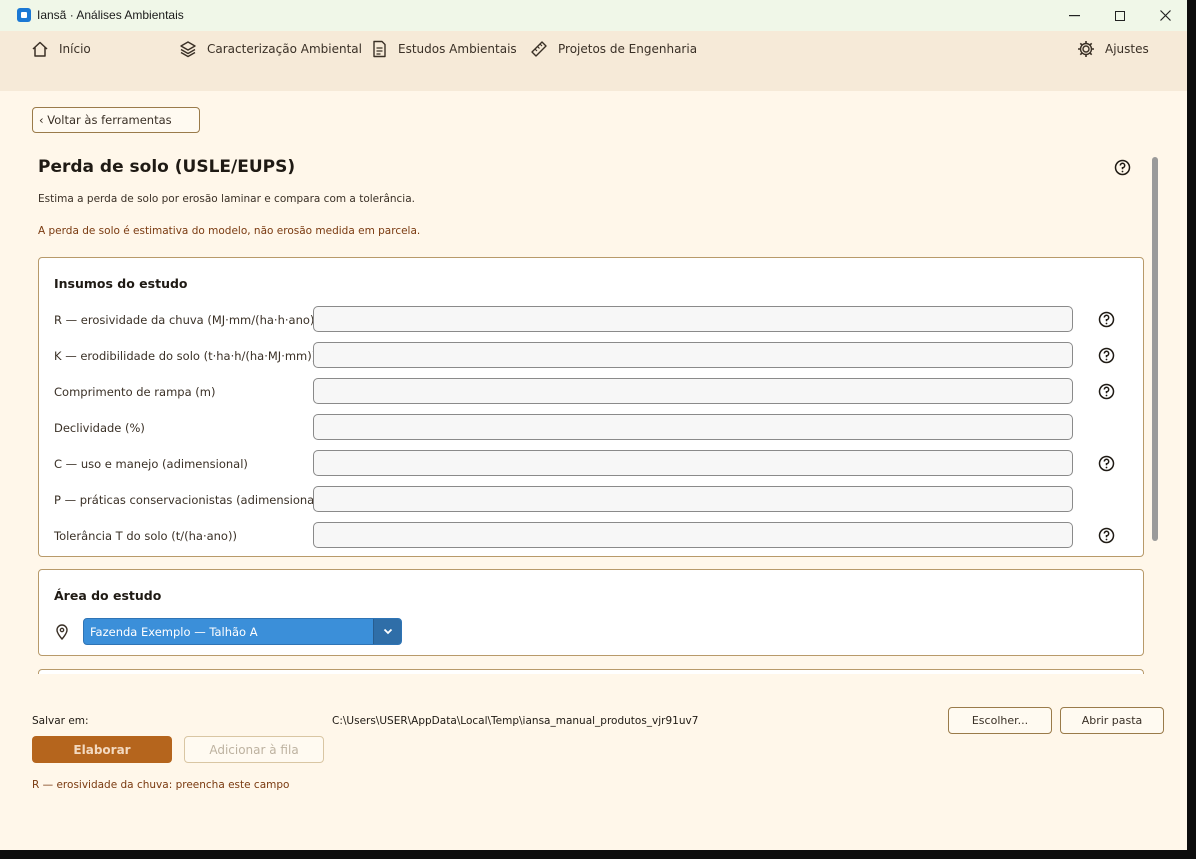 The width and height of the screenshot is (1196, 859). I want to click on minimize-icon, so click(1074, 15).